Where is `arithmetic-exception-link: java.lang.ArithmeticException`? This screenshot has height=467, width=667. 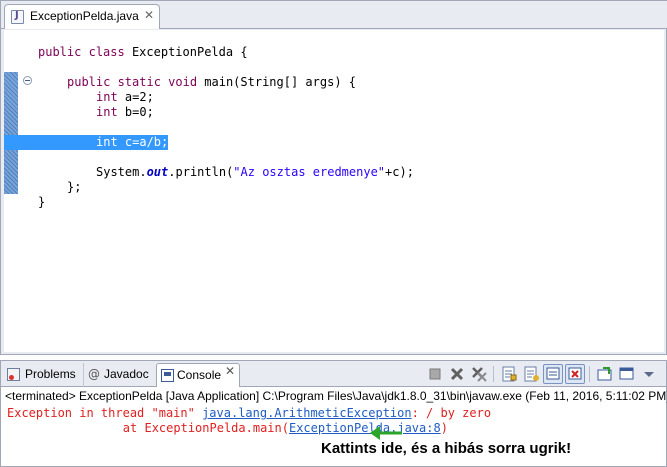
arithmetic-exception-link: java.lang.ArithmeticException is located at coordinates (307, 413).